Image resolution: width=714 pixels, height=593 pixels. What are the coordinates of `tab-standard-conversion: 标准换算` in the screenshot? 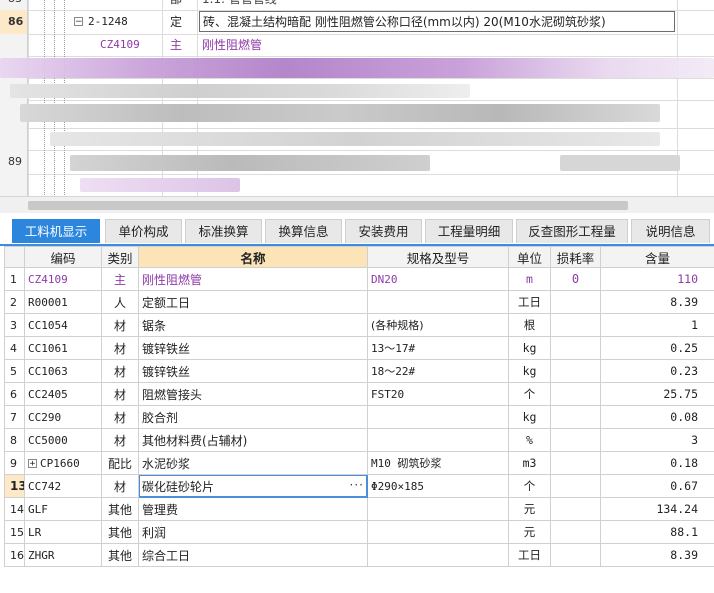 It's located at (223, 231).